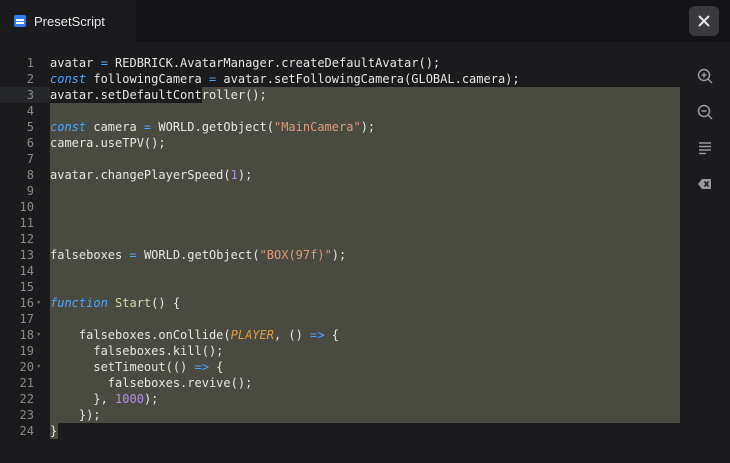 Image resolution: width=730 pixels, height=463 pixels. I want to click on line-number: 5, so click(30, 127).